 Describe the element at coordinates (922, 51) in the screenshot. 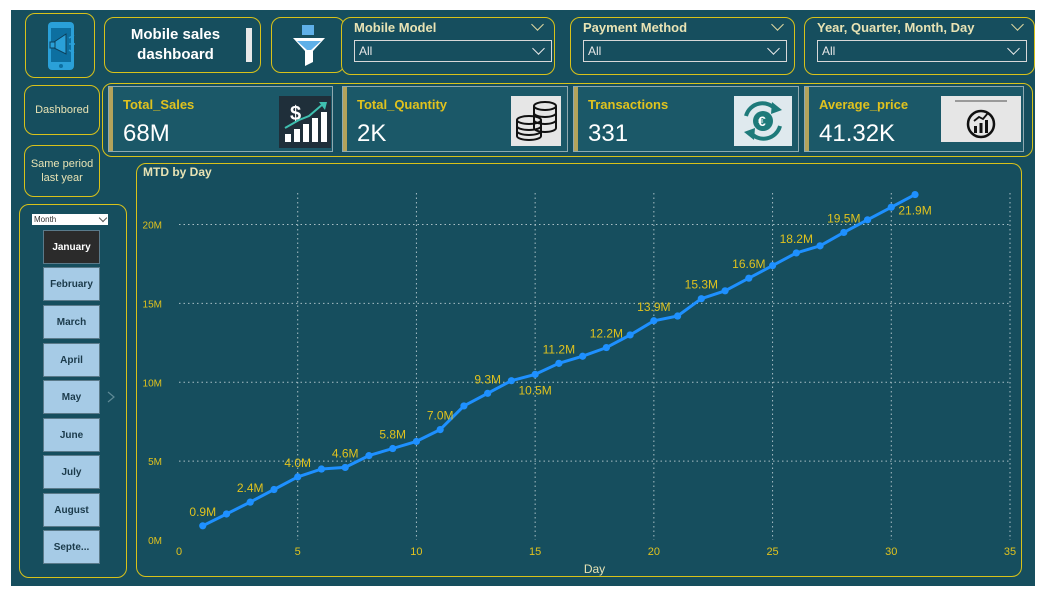

I see `date-dropdown: All` at that location.